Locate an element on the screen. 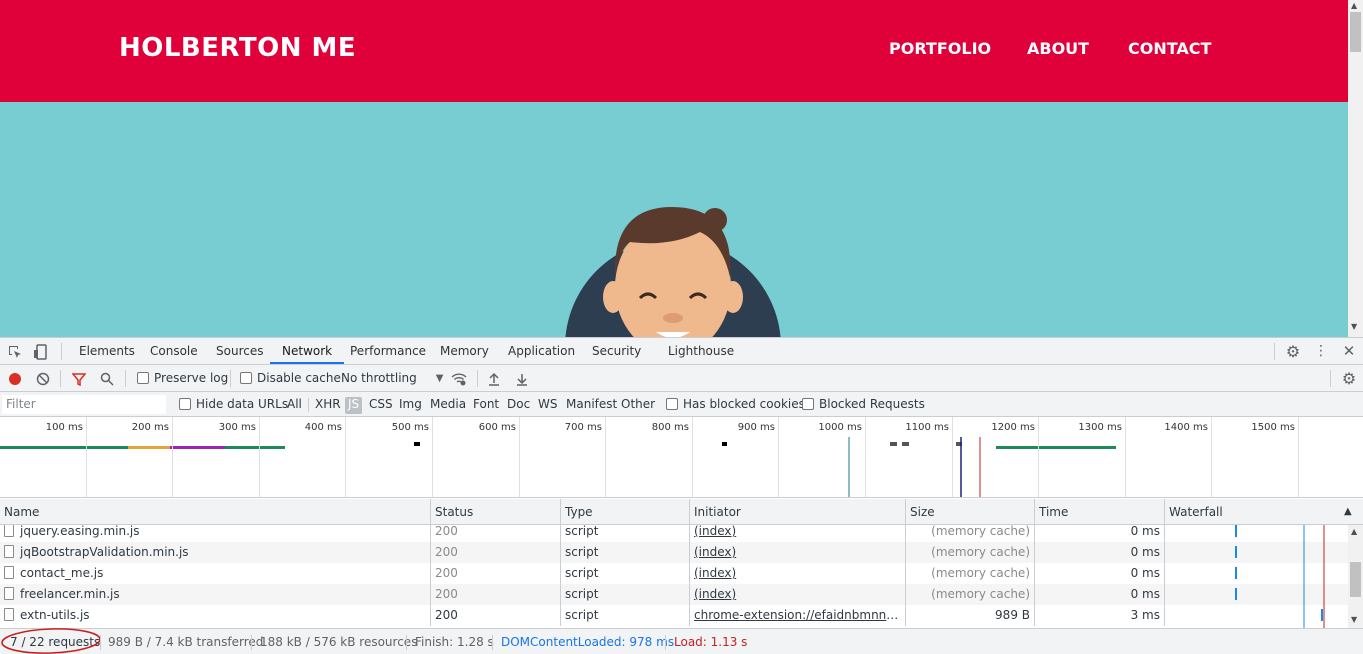 The height and width of the screenshot is (654, 1363). filter-type-doc: Doc is located at coordinates (518, 405).